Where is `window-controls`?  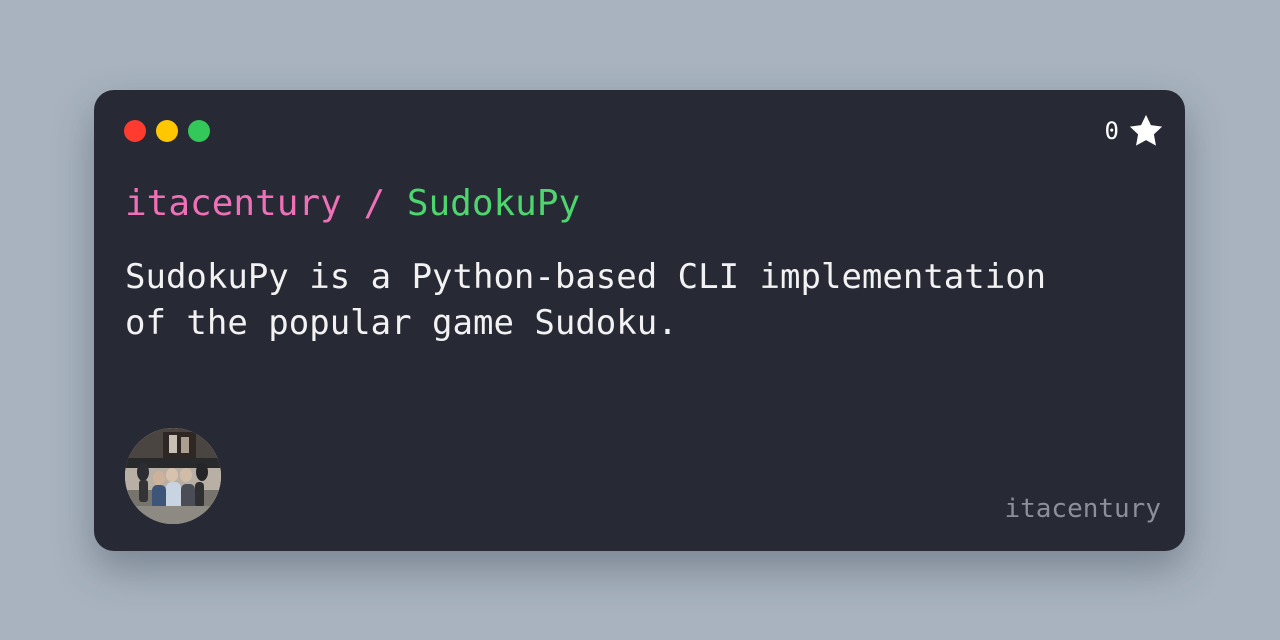 window-controls is located at coordinates (167, 131).